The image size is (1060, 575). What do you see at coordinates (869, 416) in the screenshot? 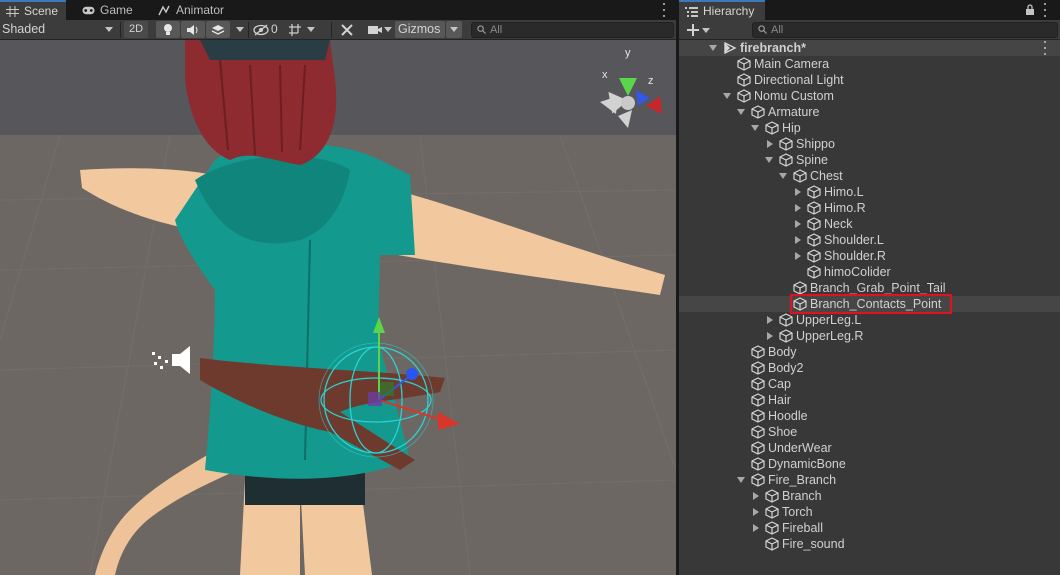
I see `tree-row: Hoodle` at bounding box center [869, 416].